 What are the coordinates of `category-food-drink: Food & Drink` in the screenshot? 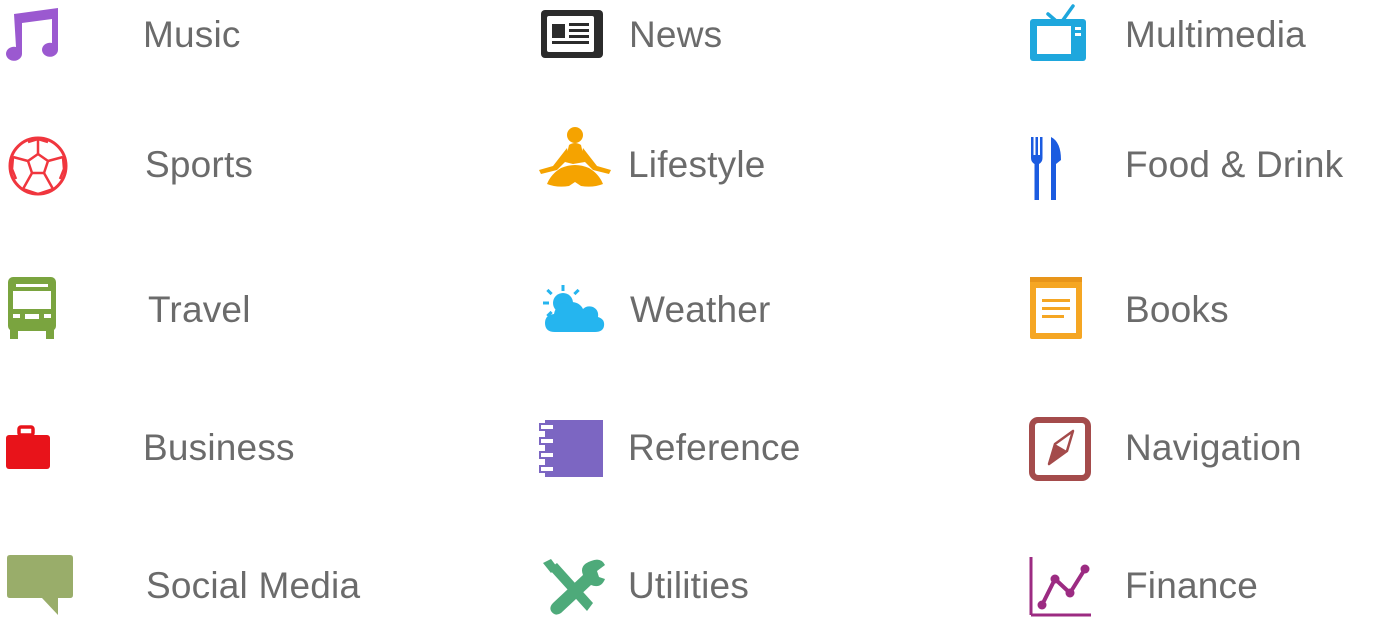 It's located at (1199, 165).